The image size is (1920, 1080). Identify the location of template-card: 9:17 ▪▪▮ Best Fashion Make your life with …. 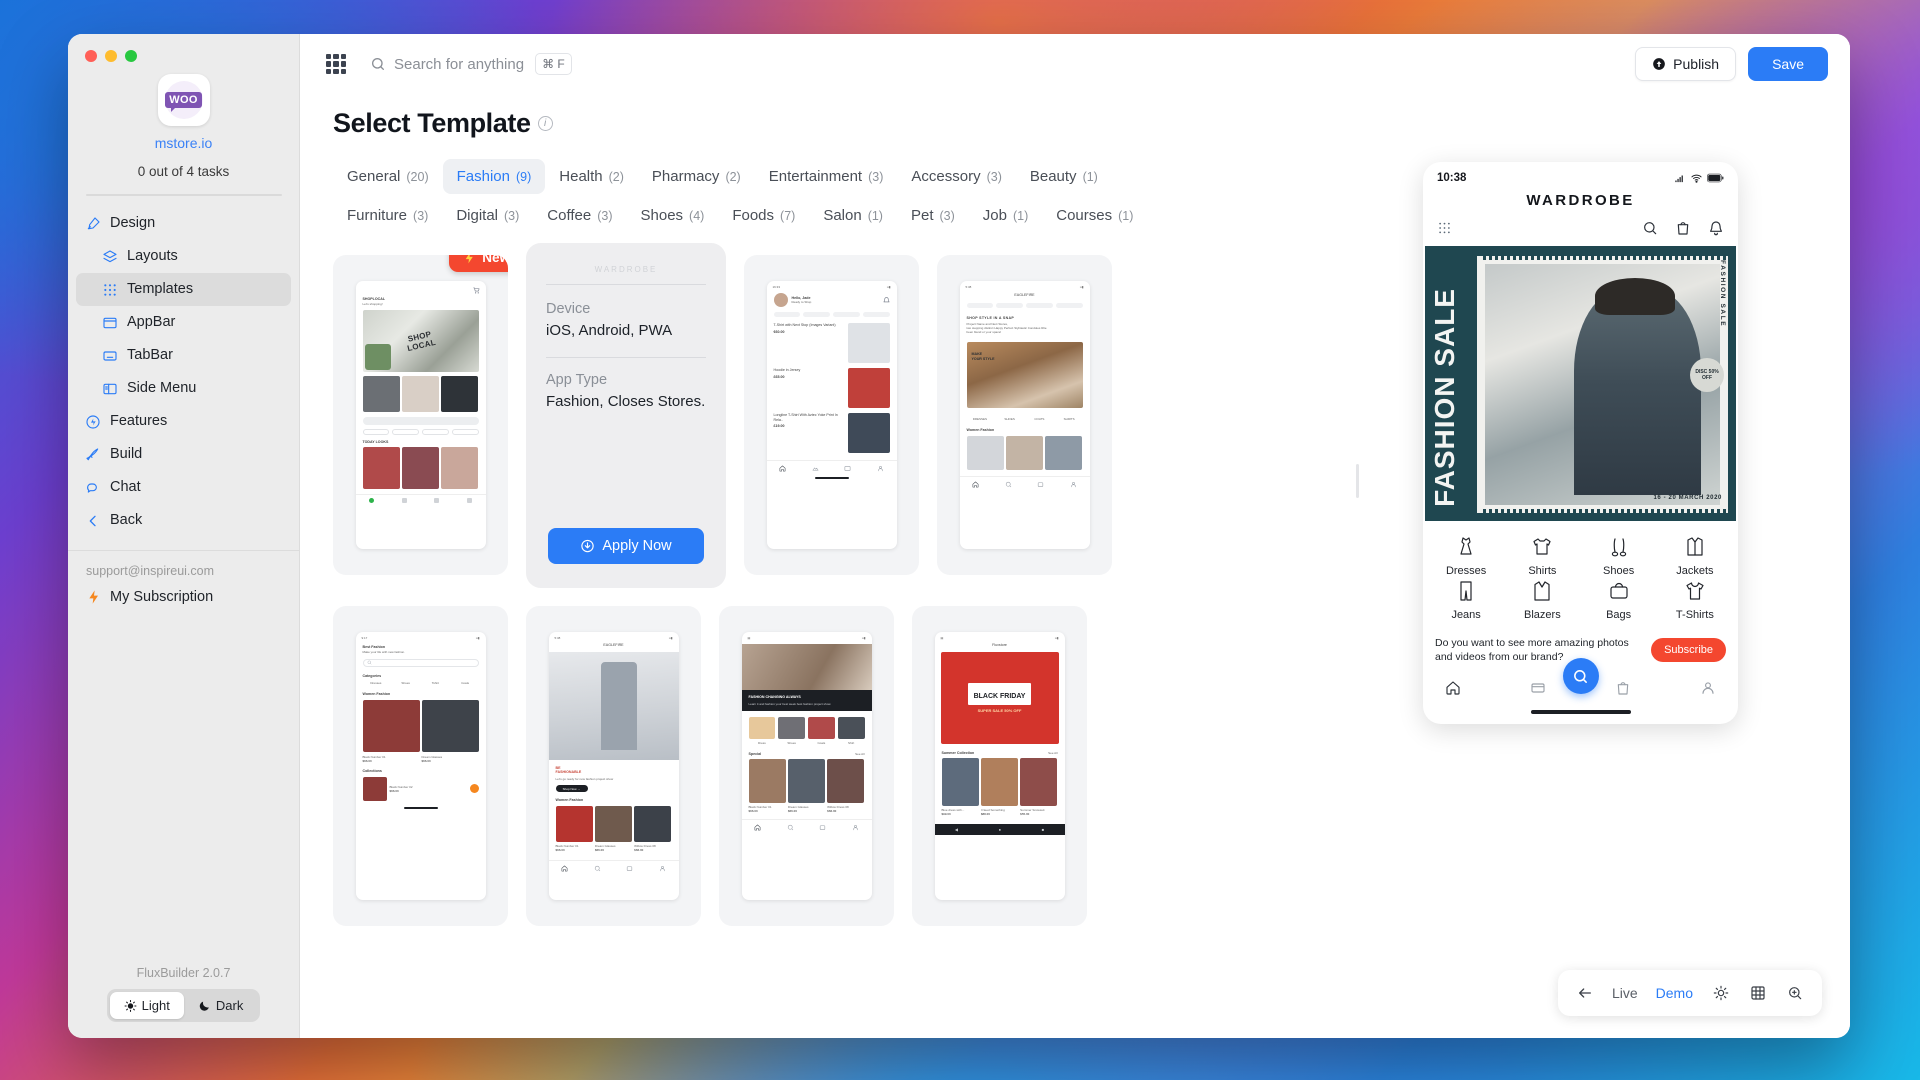
(420, 766).